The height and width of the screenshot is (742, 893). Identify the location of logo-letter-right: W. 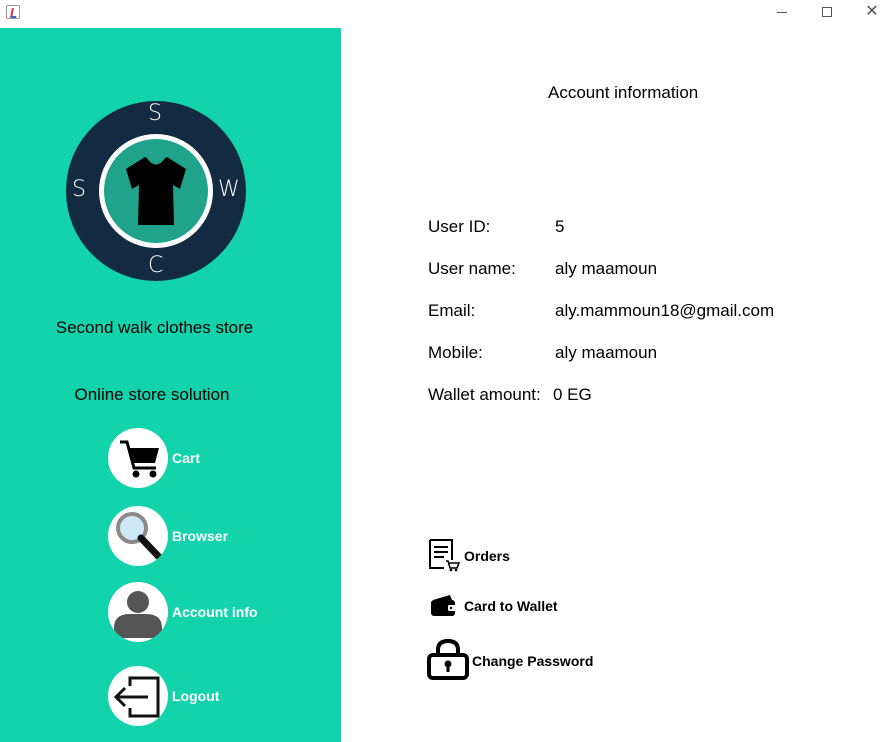
(229, 189).